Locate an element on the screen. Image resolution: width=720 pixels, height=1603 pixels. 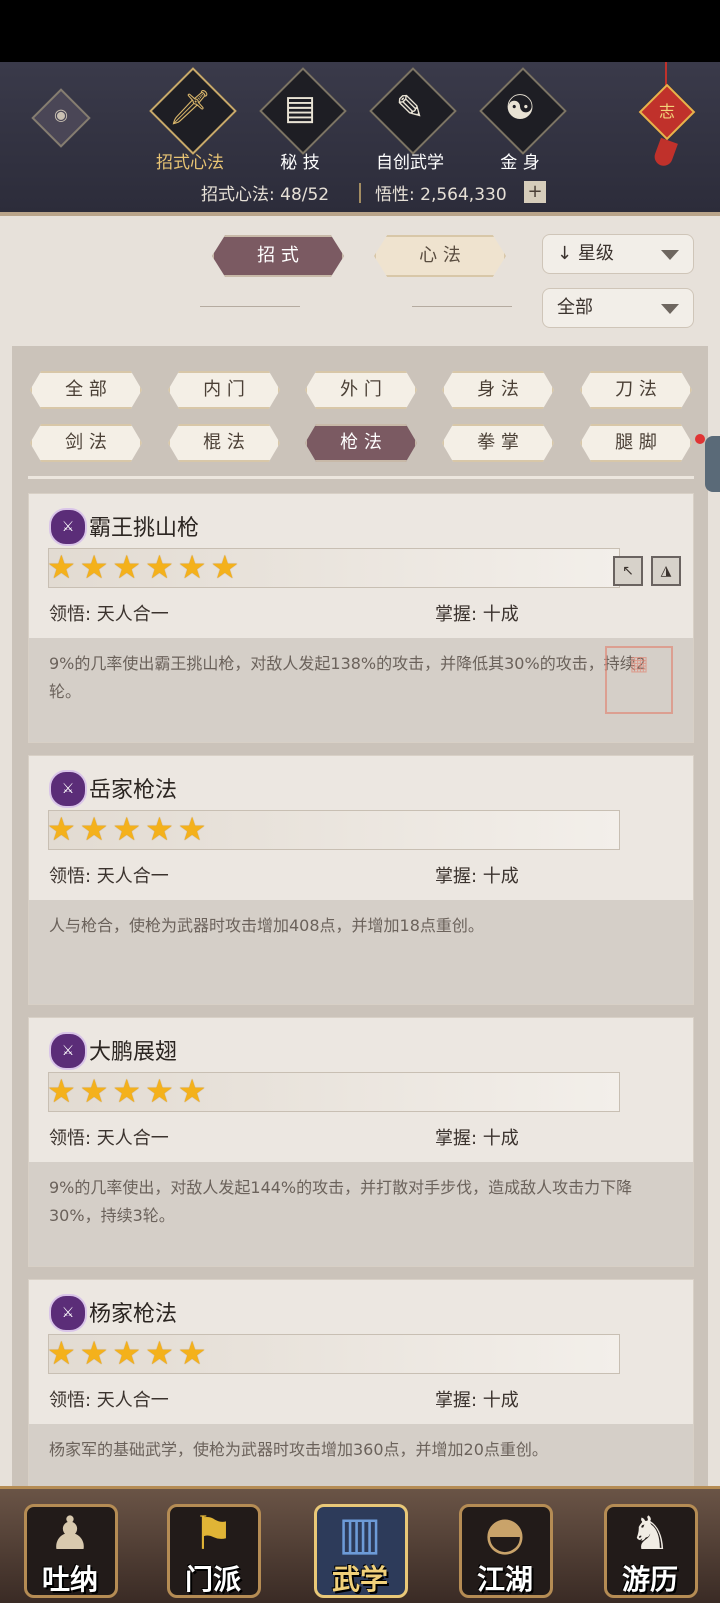
seal-stamp-icon: ▦ is located at coordinates (639, 680).